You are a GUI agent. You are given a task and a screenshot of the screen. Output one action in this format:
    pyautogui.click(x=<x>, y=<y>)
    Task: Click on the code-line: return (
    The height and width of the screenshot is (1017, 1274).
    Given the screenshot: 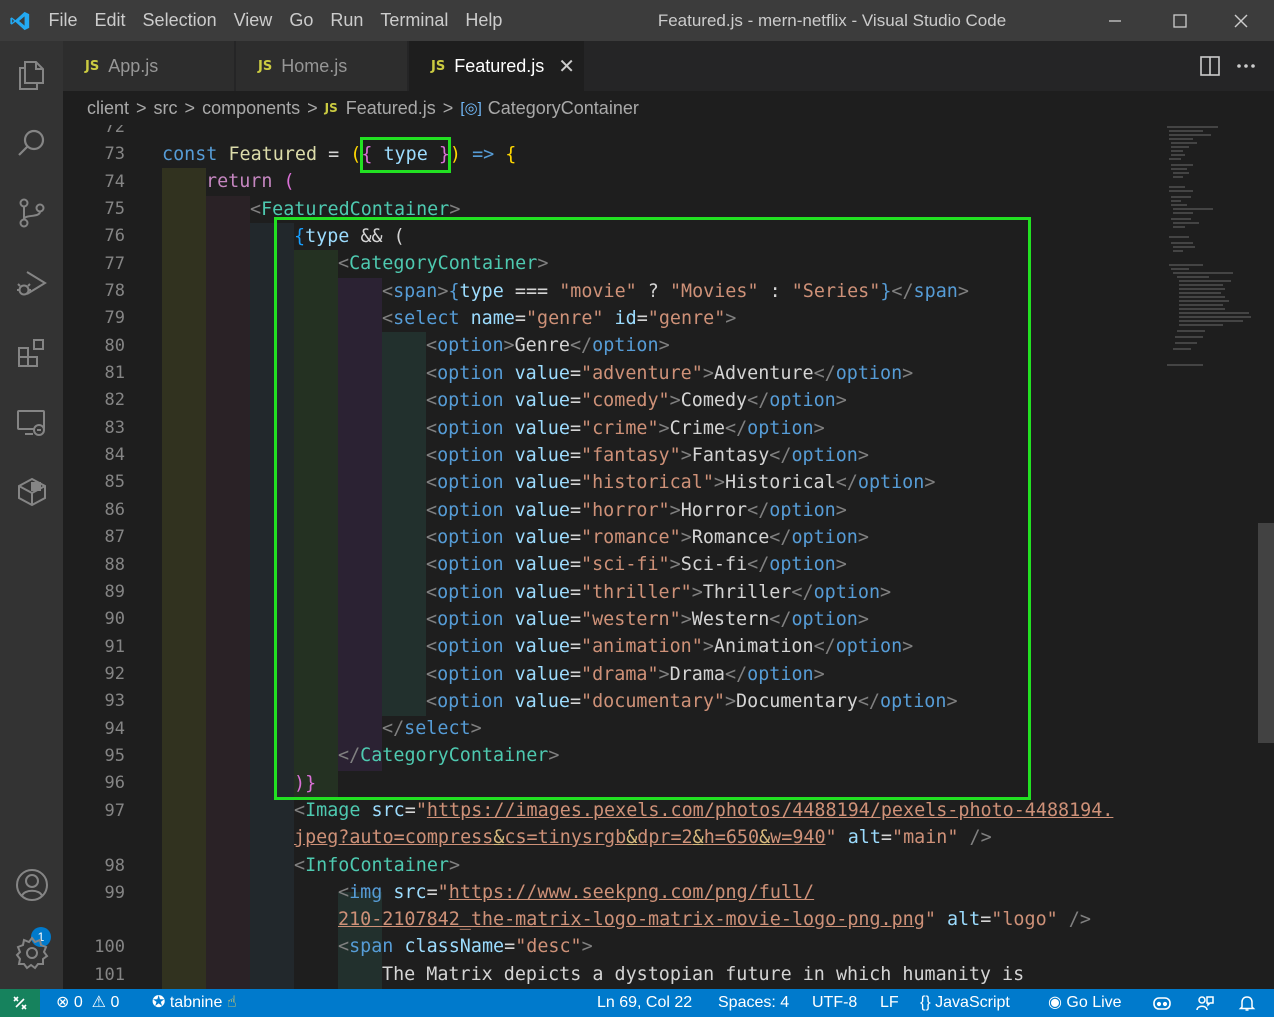 What is the action you would take?
    pyautogui.click(x=250, y=181)
    